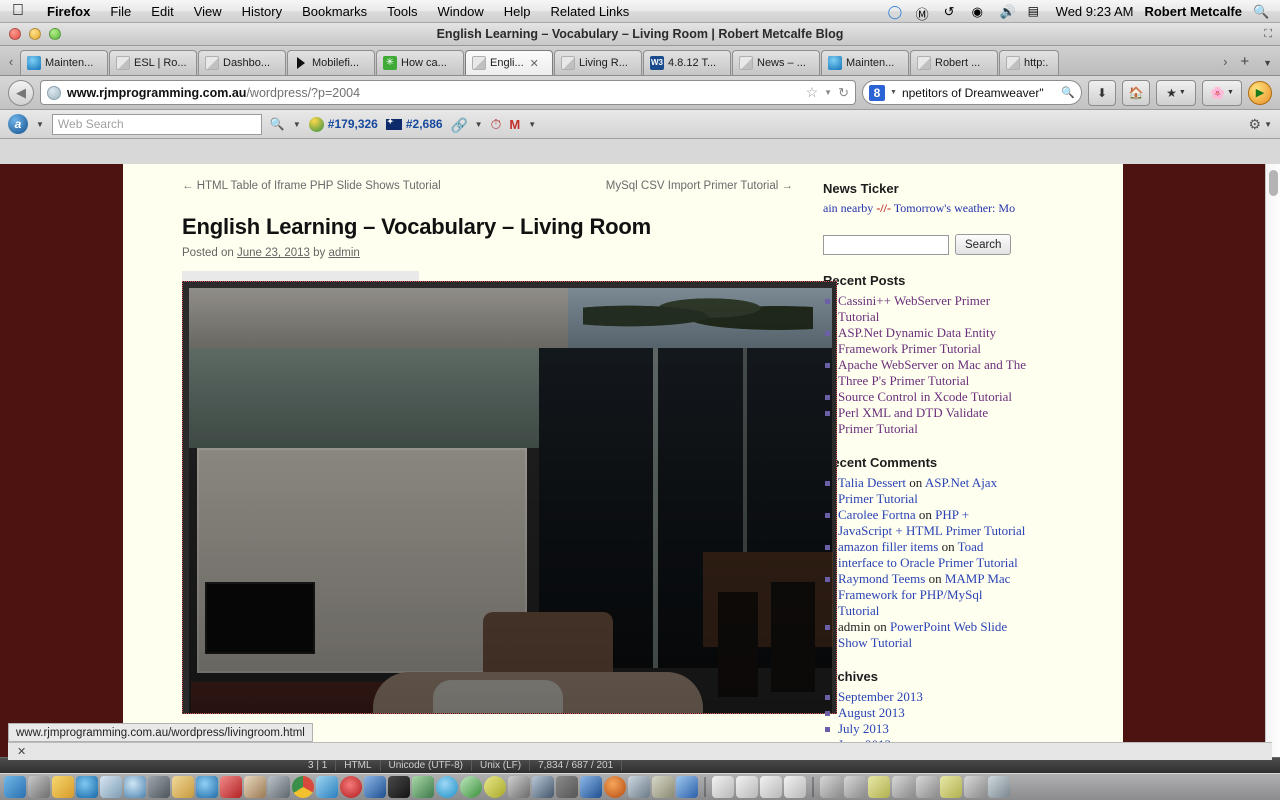  Describe the element at coordinates (1260, 92) in the screenshot. I see `addon-orb-icon: ▶` at that location.